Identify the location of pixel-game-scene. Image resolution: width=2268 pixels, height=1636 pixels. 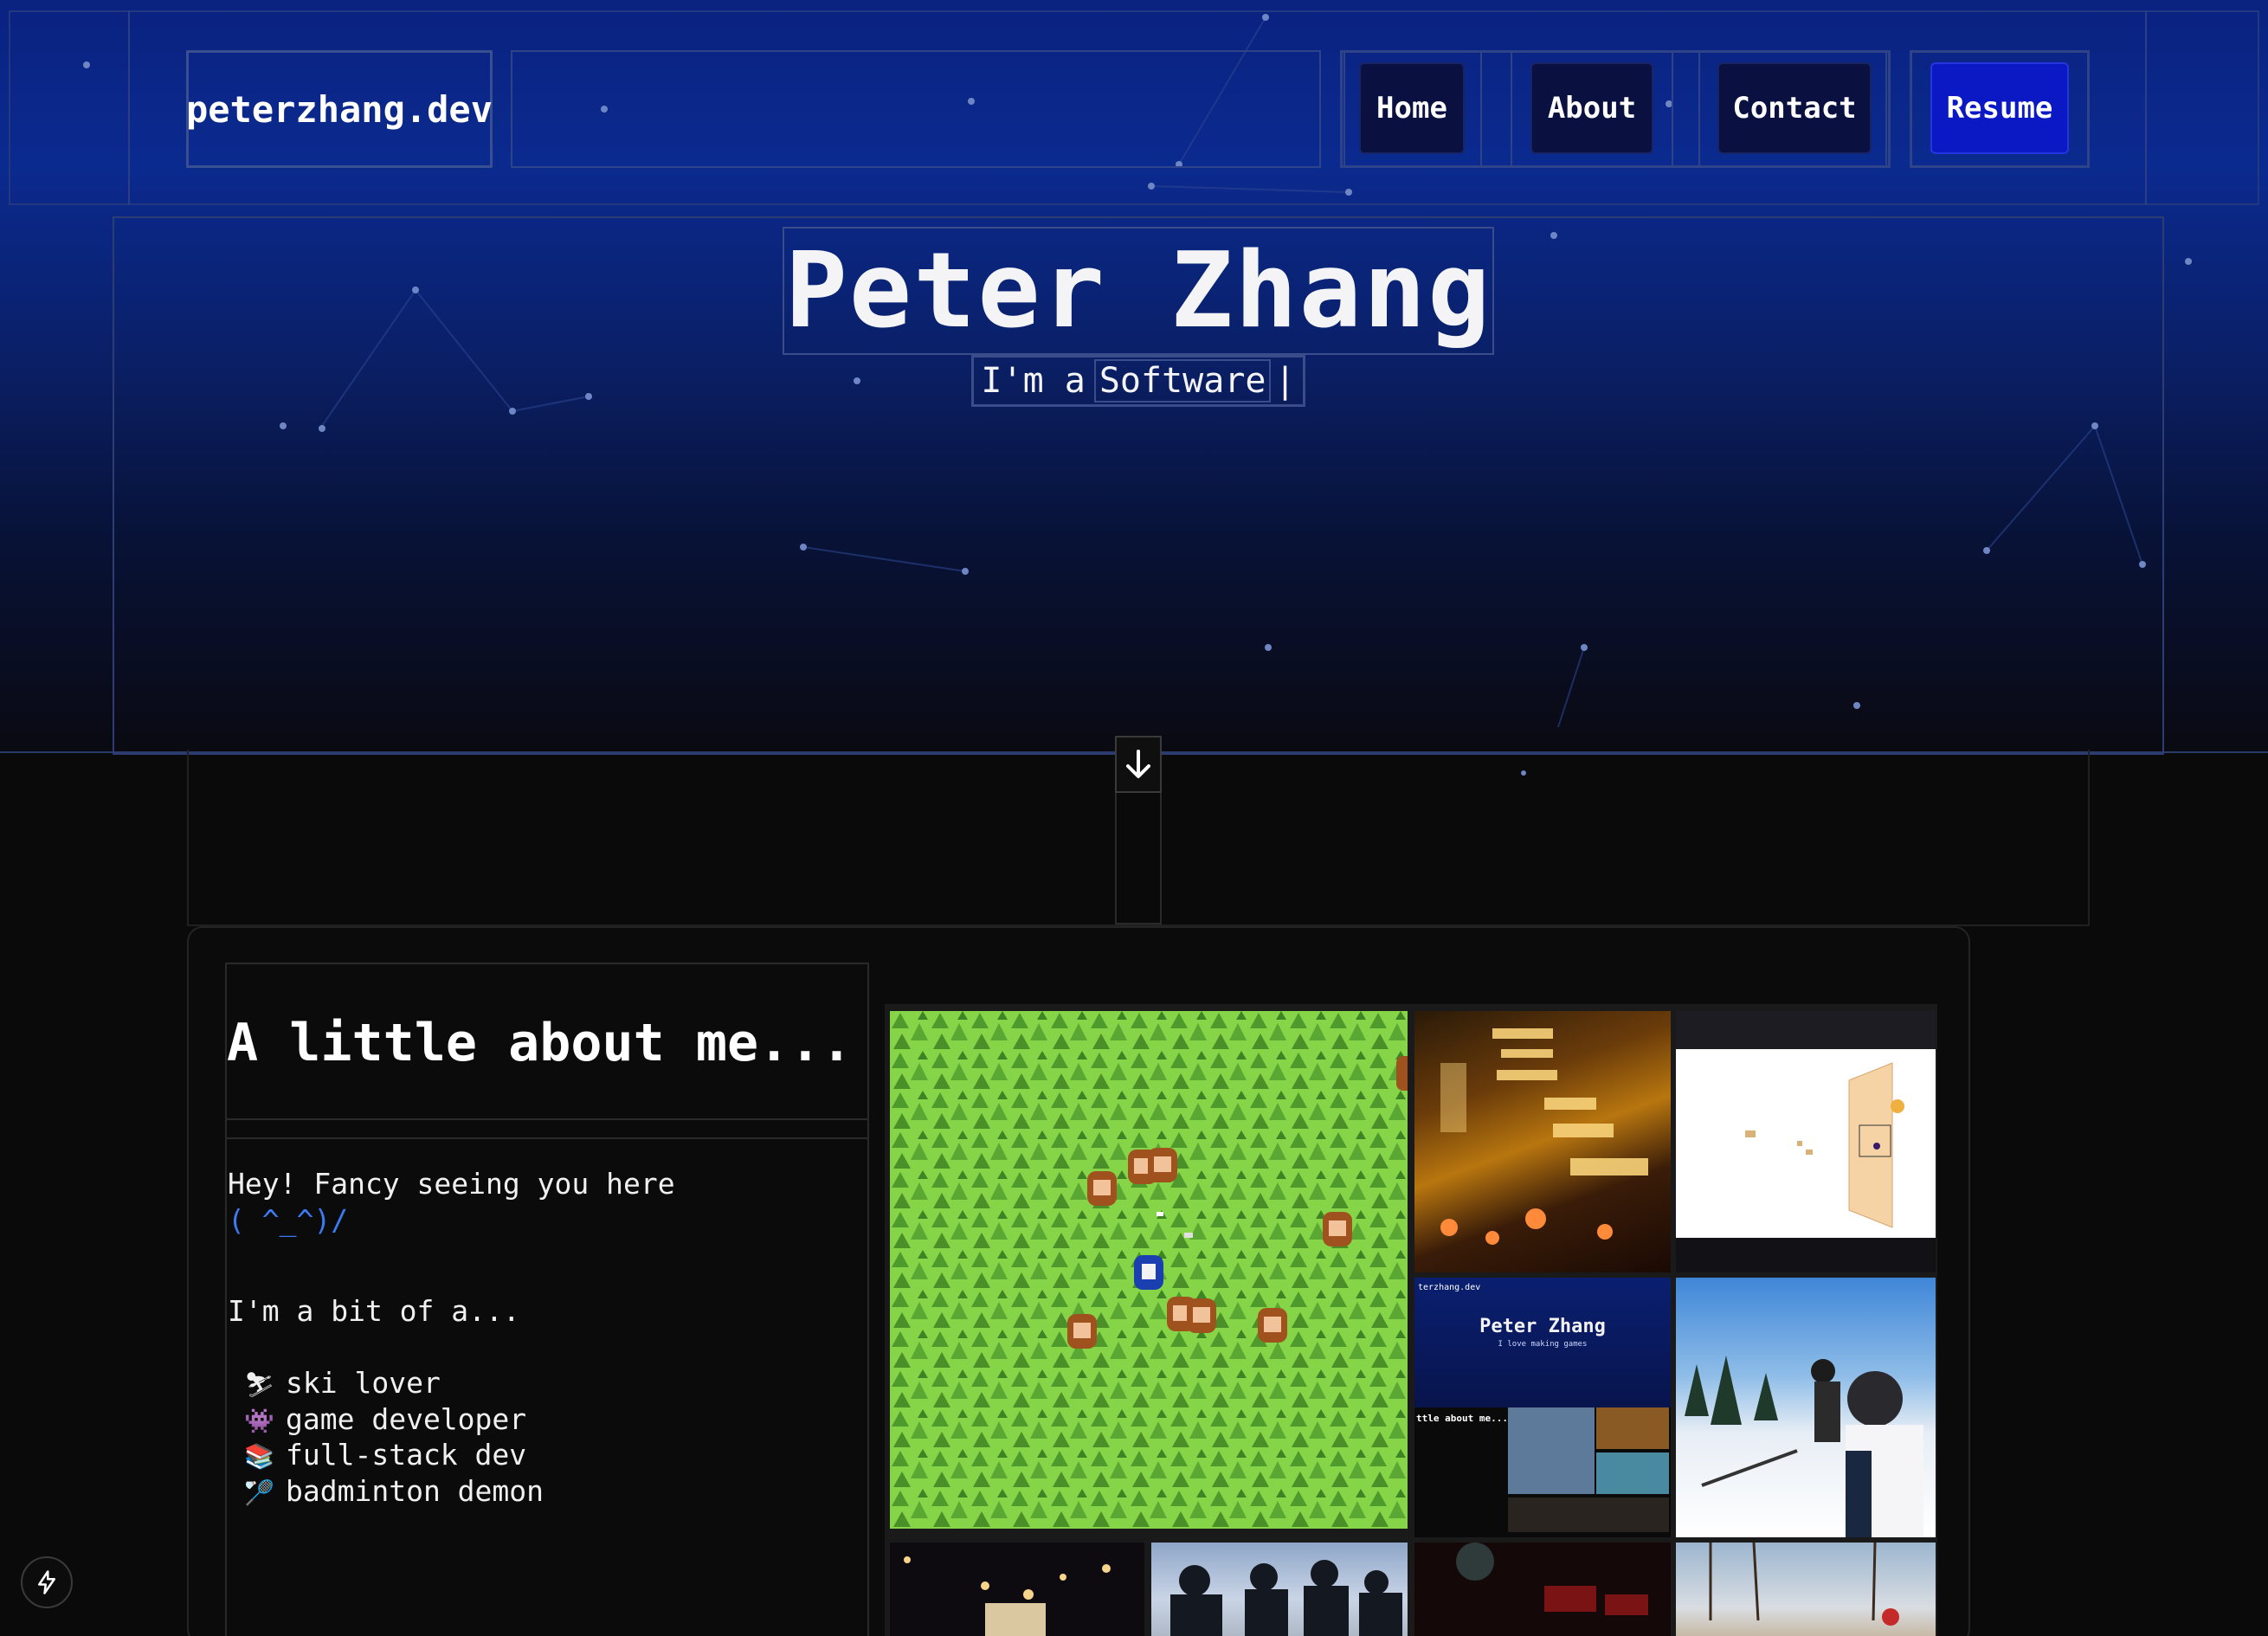
(1149, 1270).